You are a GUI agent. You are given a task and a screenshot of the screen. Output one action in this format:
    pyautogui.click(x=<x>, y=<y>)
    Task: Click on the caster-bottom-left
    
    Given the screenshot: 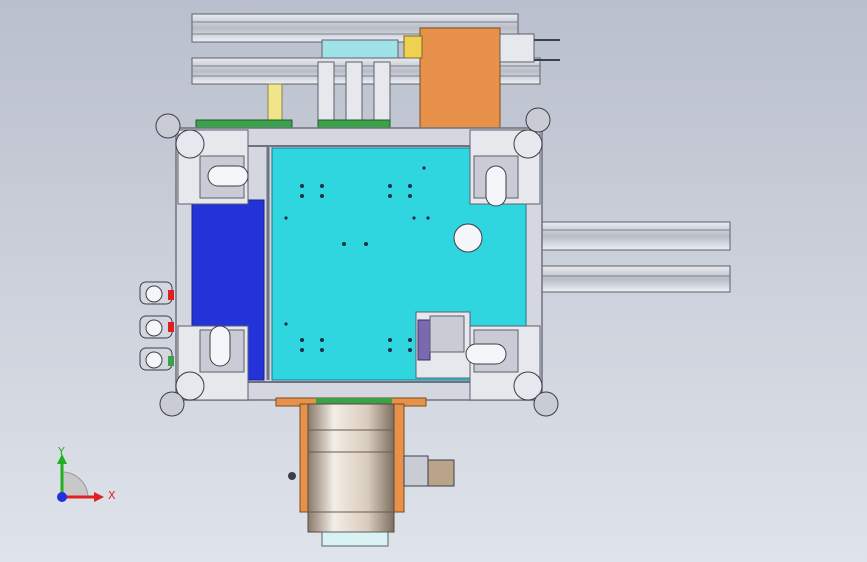 What is the action you would take?
    pyautogui.click(x=220, y=346)
    